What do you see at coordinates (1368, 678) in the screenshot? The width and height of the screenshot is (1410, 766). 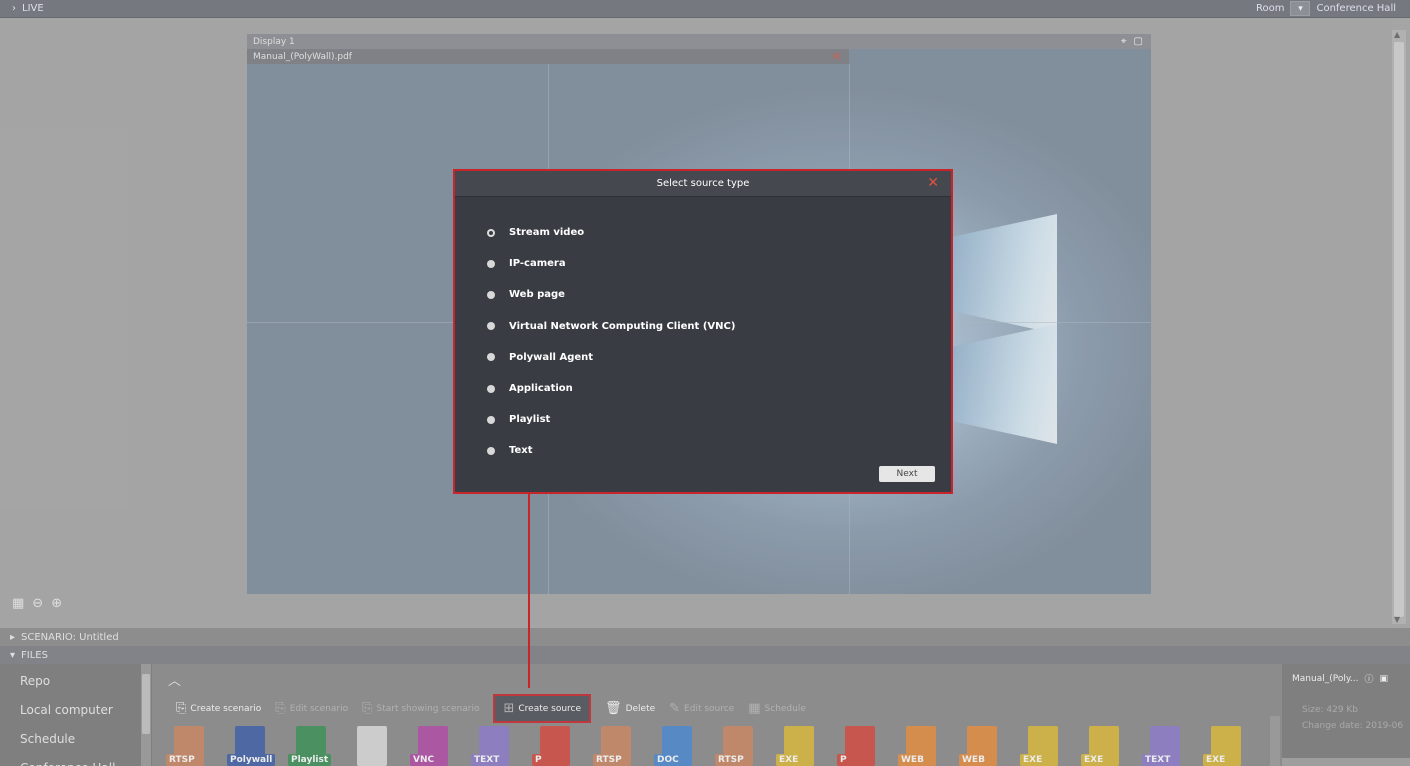 I see `info-icon: ⓘ` at bounding box center [1368, 678].